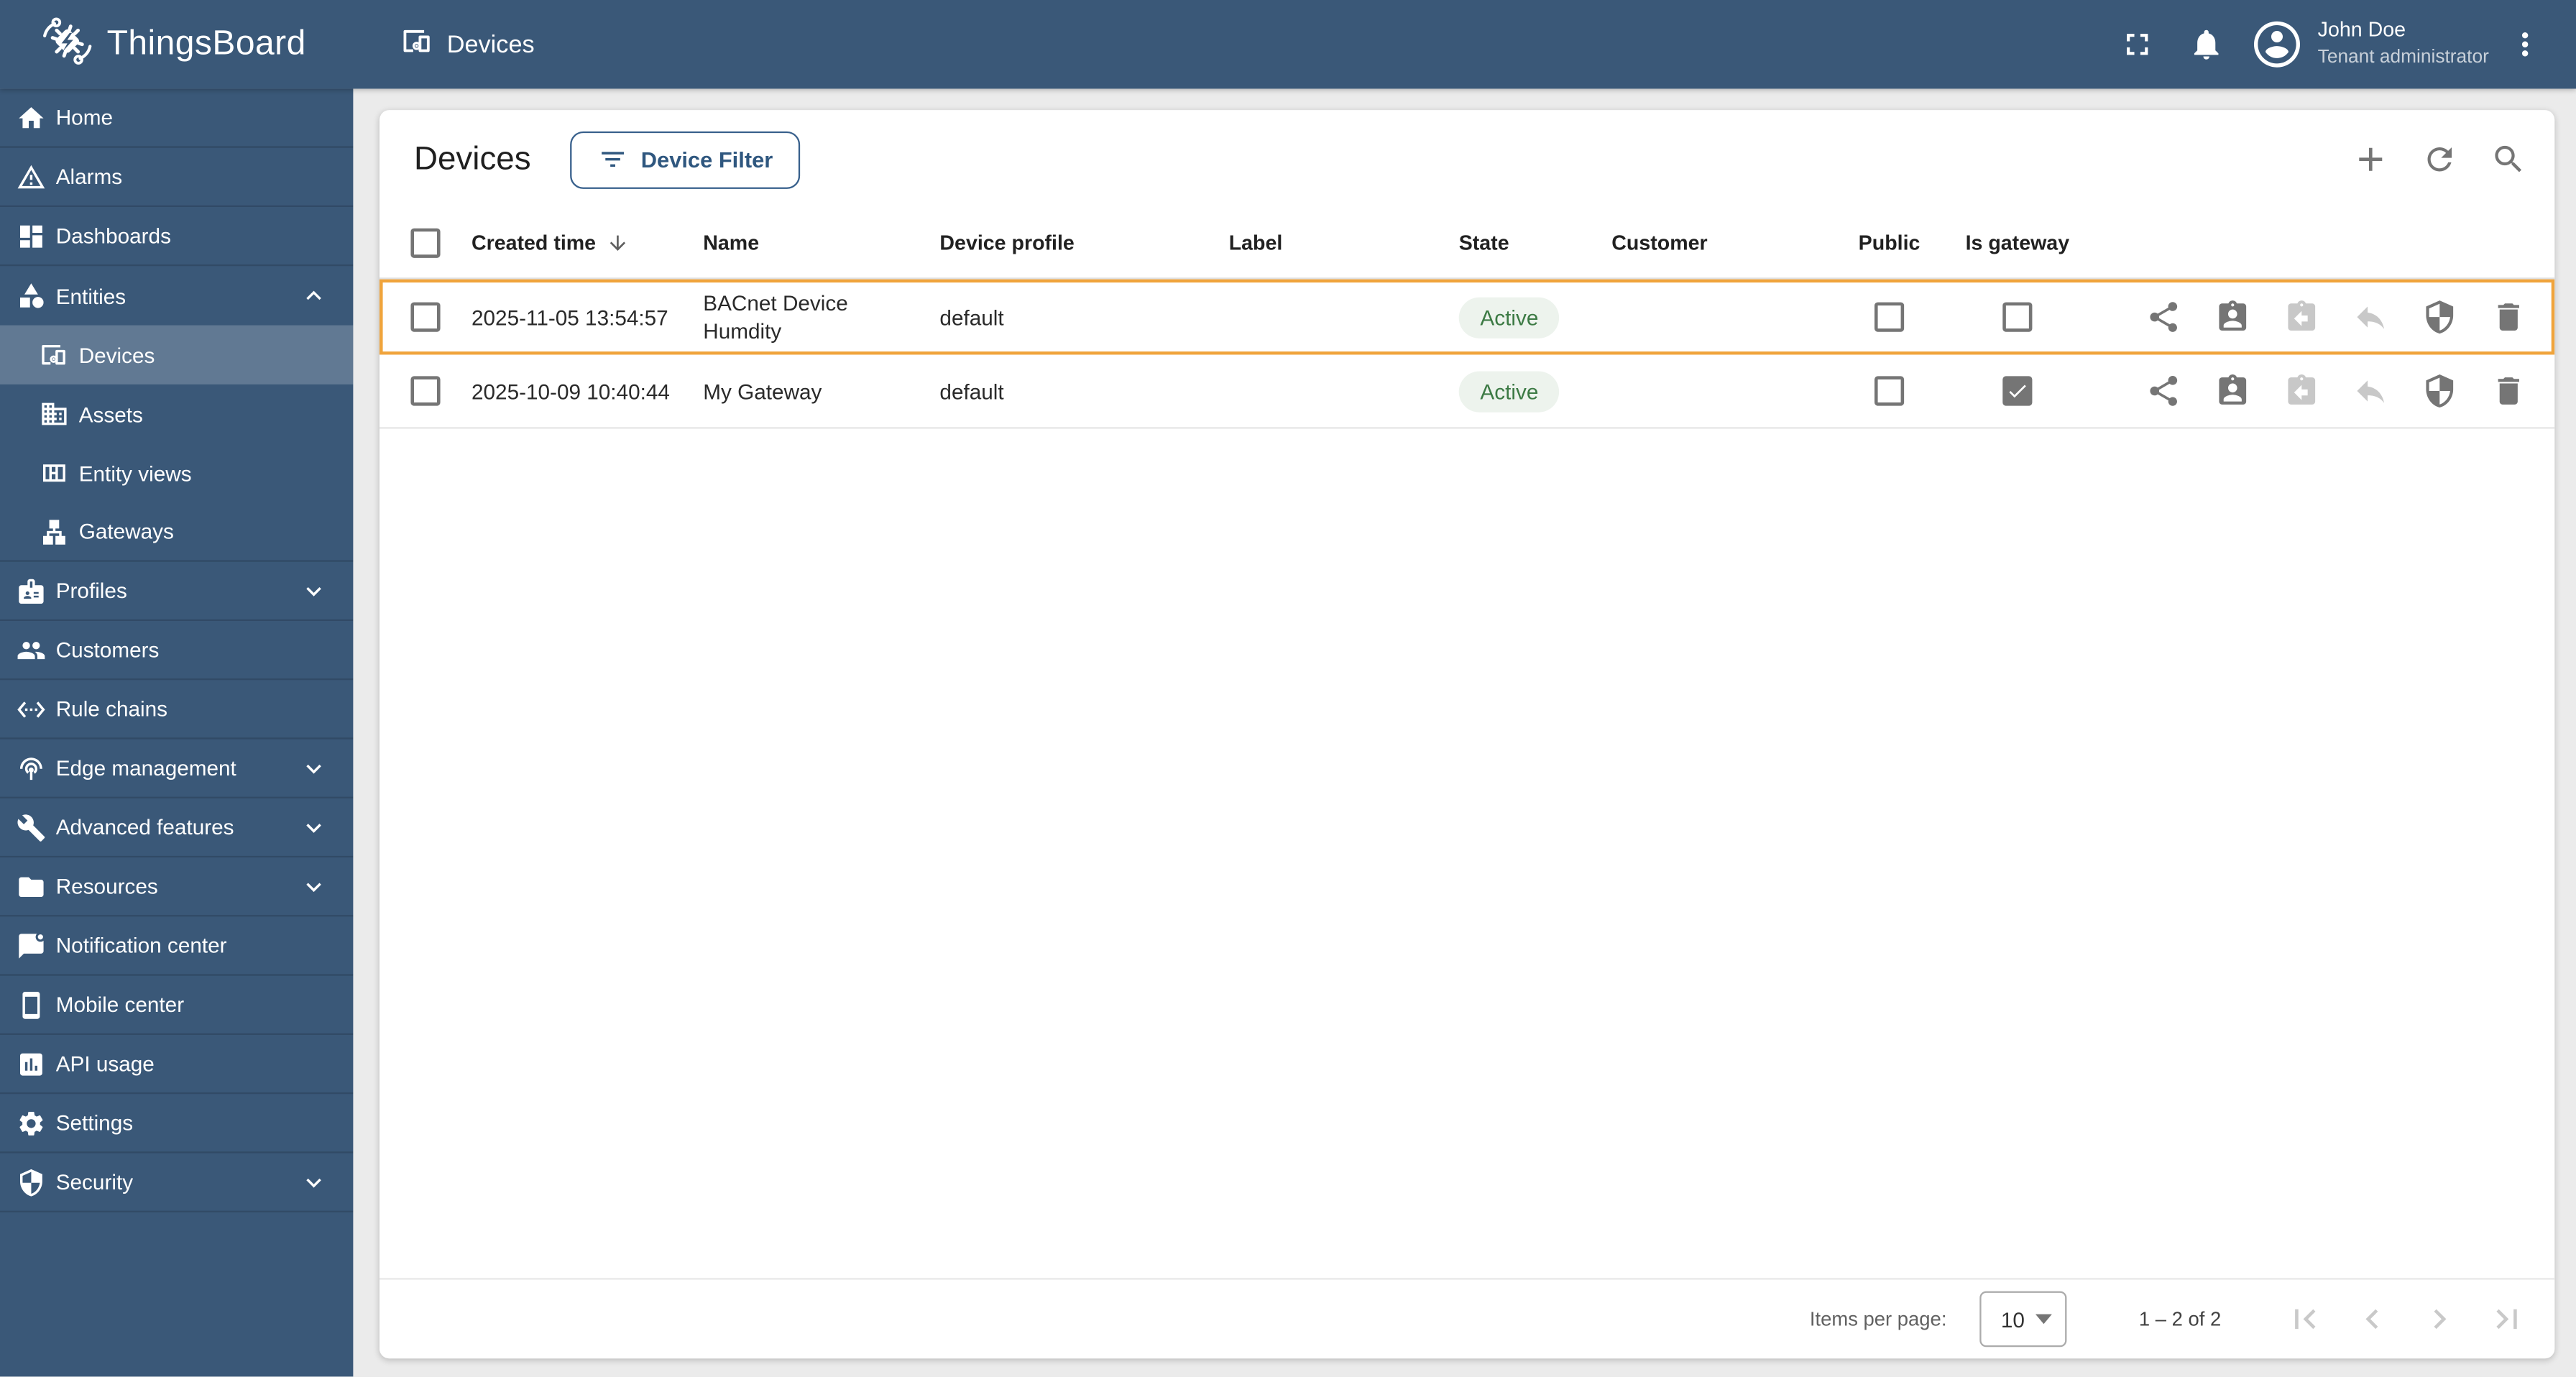 The image size is (2576, 1377). I want to click on row-select-cell, so click(410, 317).